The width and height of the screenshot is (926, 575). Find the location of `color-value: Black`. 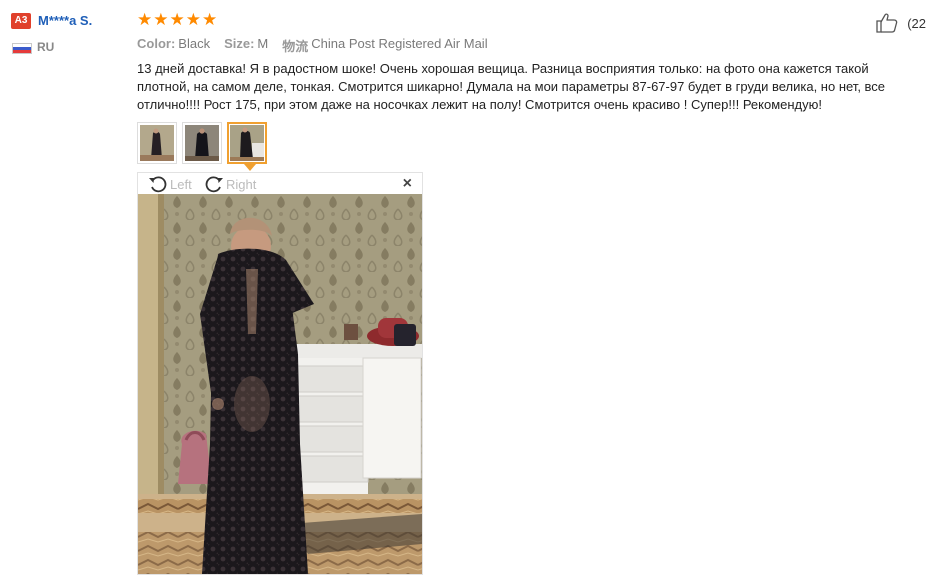

color-value: Black is located at coordinates (194, 43).